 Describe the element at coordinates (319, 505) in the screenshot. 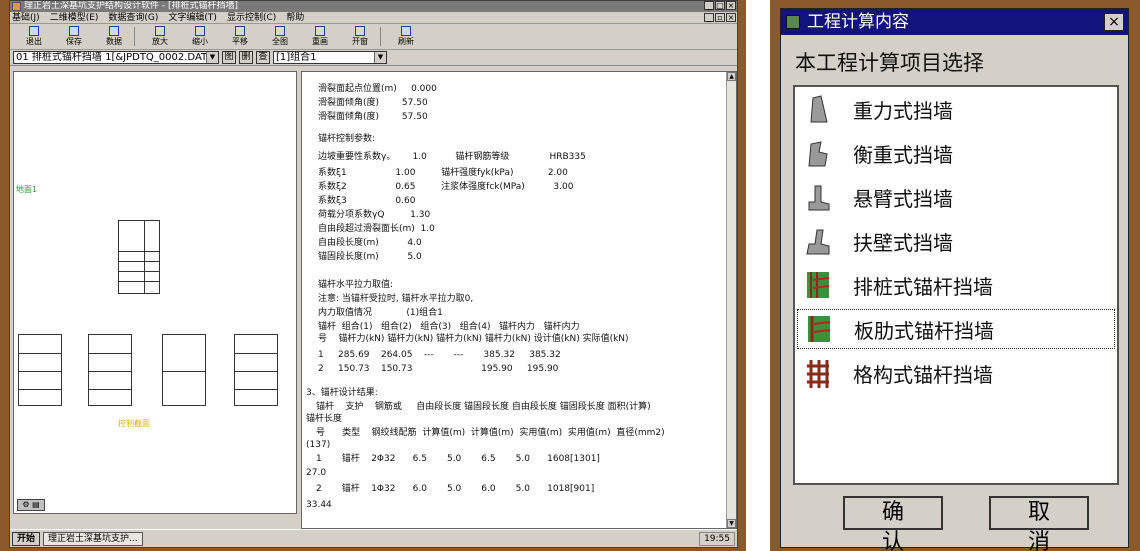

I see `result-line: 33.44` at that location.